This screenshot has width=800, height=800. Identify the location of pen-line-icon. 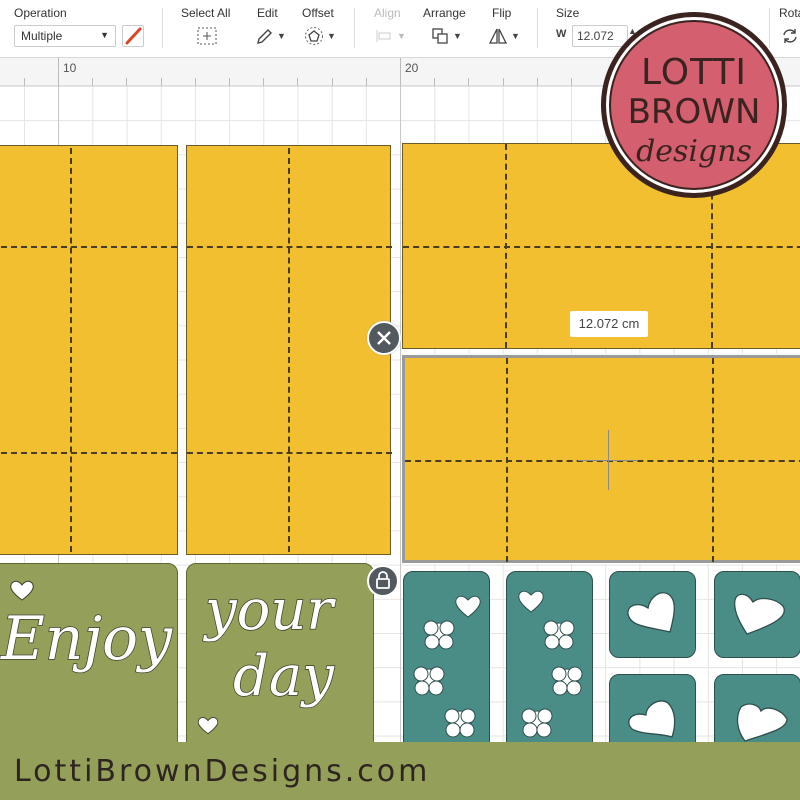
(133, 36).